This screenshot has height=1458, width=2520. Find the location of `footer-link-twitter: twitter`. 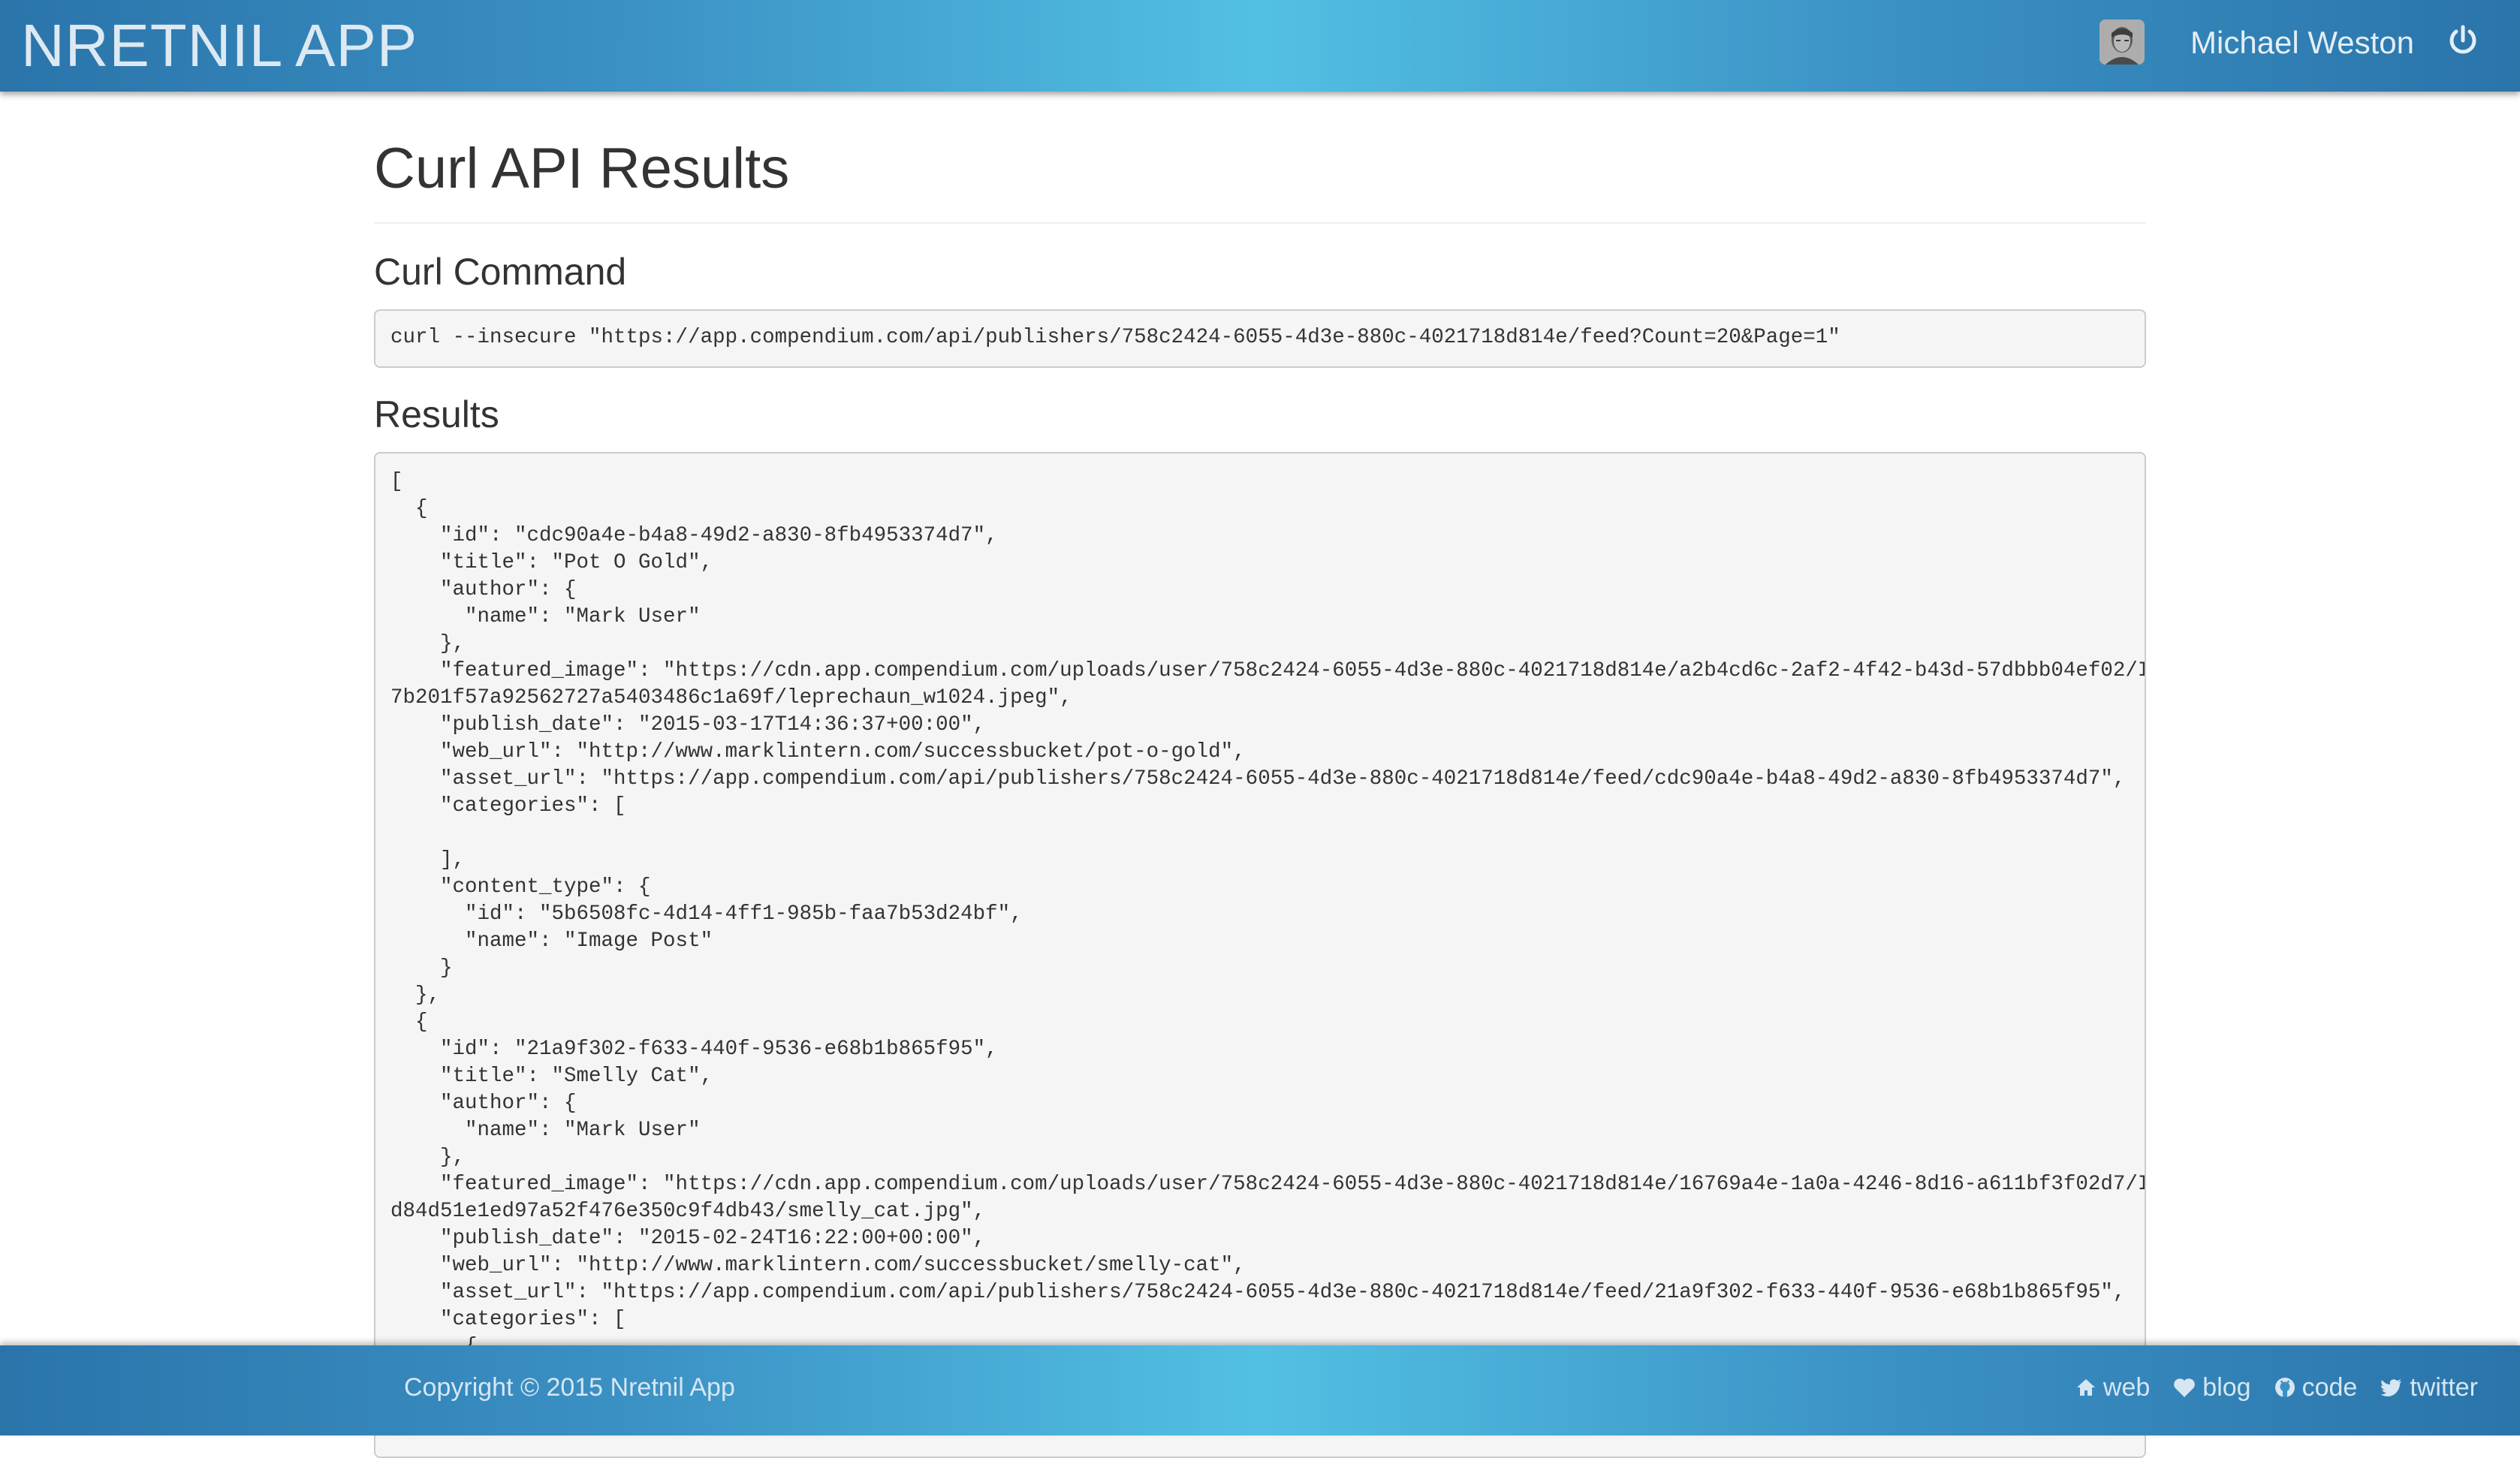

footer-link-twitter: twitter is located at coordinates (2429, 1387).